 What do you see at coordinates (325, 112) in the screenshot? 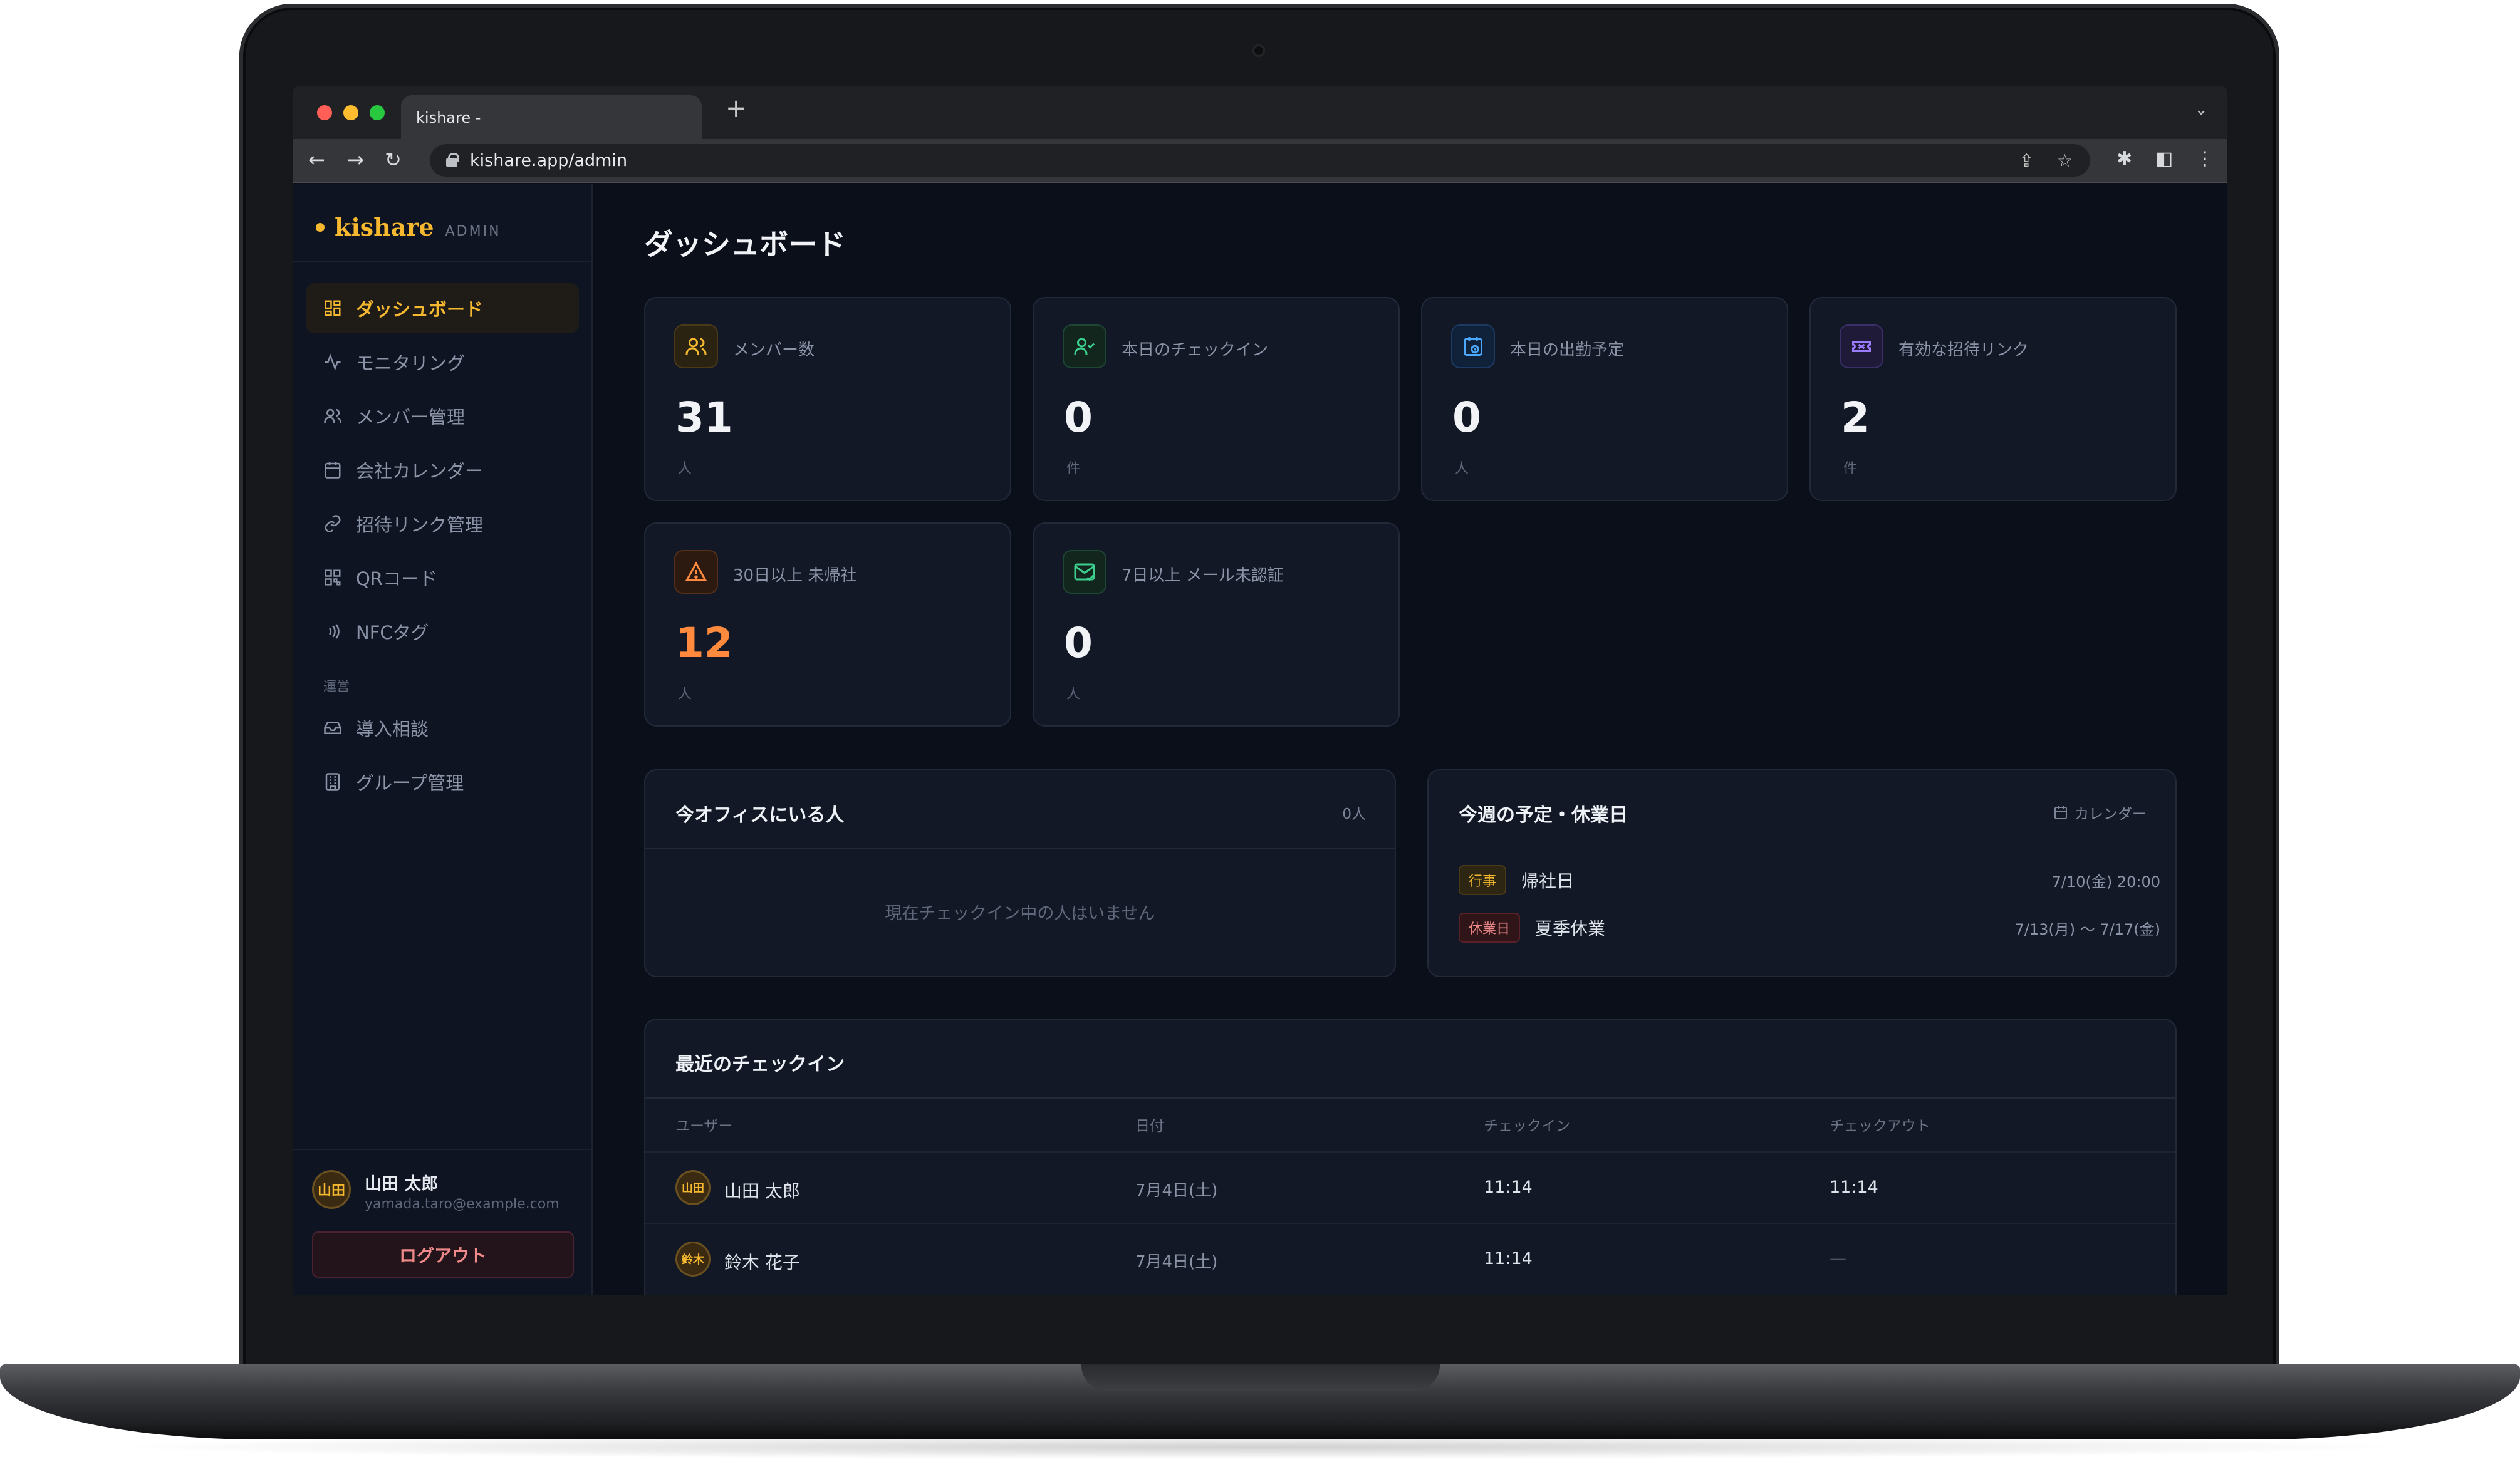
I see `close-window-button` at bounding box center [325, 112].